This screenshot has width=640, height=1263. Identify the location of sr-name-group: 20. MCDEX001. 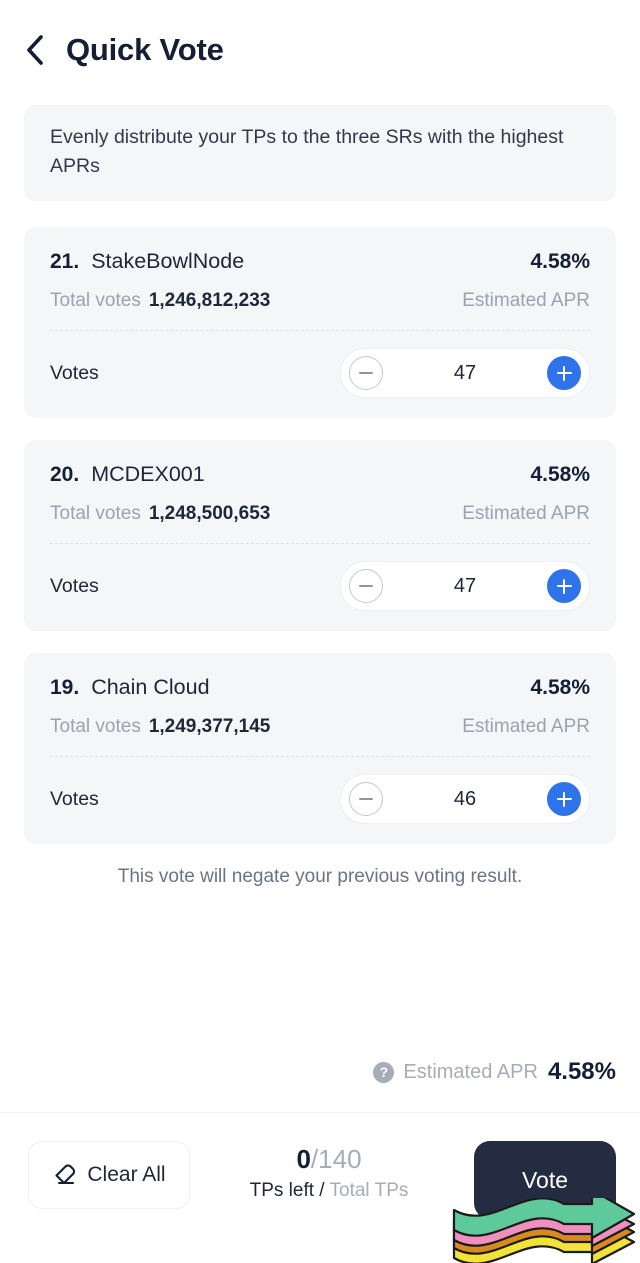
(127, 474).